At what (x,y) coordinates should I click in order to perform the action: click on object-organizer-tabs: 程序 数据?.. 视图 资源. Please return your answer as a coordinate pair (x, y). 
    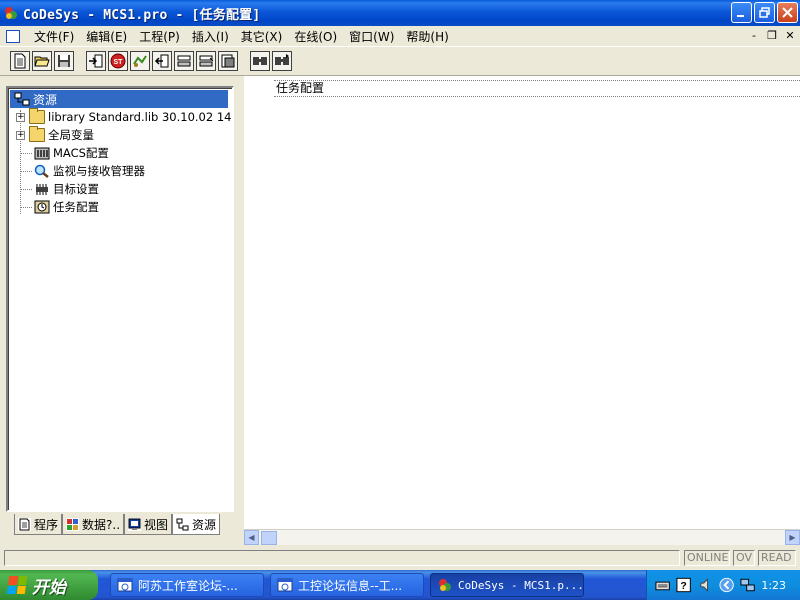
    Looking at the image, I should click on (117, 525).